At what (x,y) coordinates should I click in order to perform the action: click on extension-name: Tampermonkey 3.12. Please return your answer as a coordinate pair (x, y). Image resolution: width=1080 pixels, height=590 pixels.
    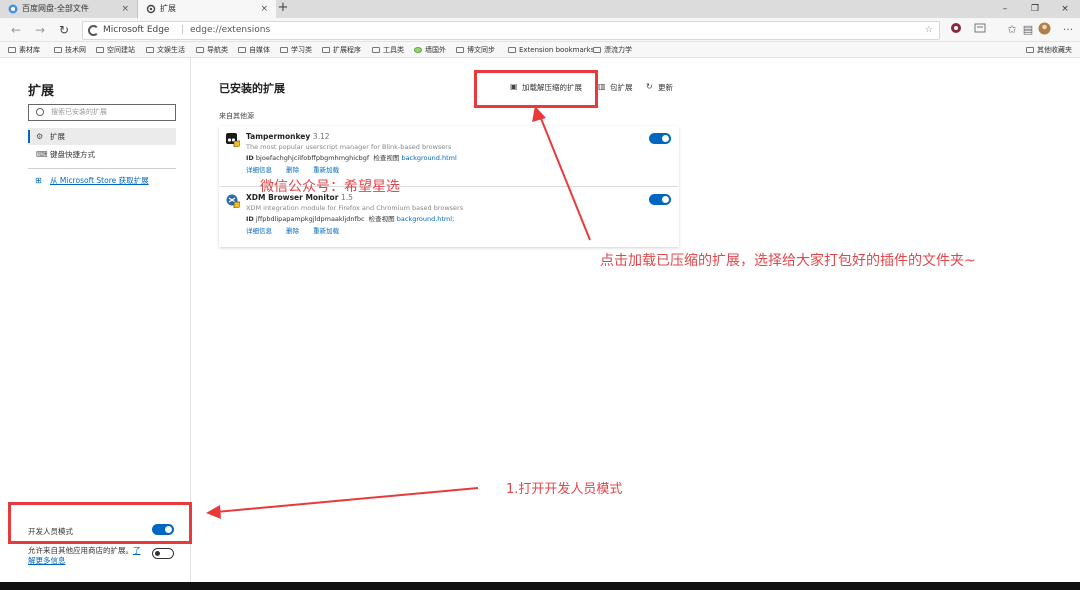
    Looking at the image, I should click on (288, 136).